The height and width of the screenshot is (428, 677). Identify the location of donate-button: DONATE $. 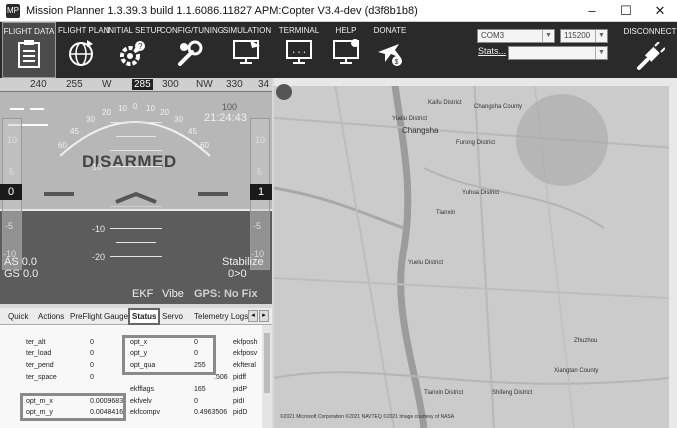
(390, 50).